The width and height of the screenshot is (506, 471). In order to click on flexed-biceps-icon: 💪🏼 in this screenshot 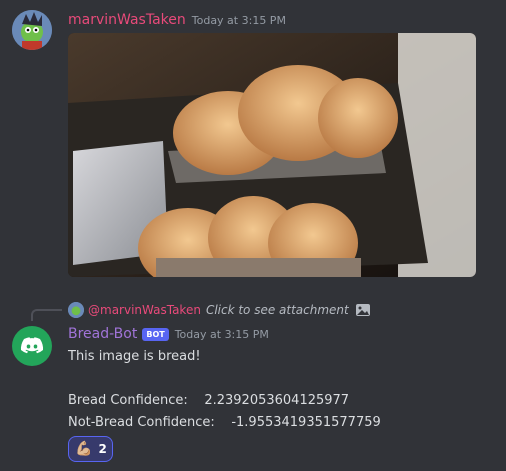, I will do `click(84, 449)`.